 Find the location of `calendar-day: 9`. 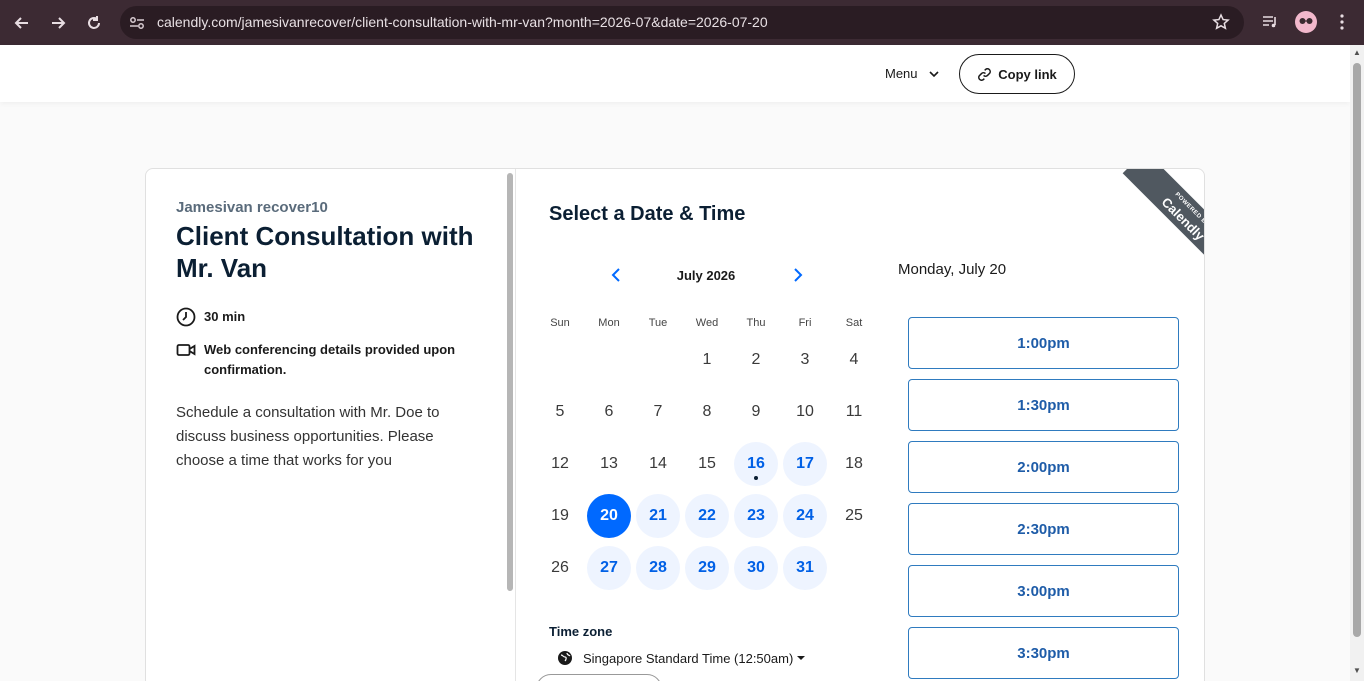

calendar-day: 9 is located at coordinates (756, 412).